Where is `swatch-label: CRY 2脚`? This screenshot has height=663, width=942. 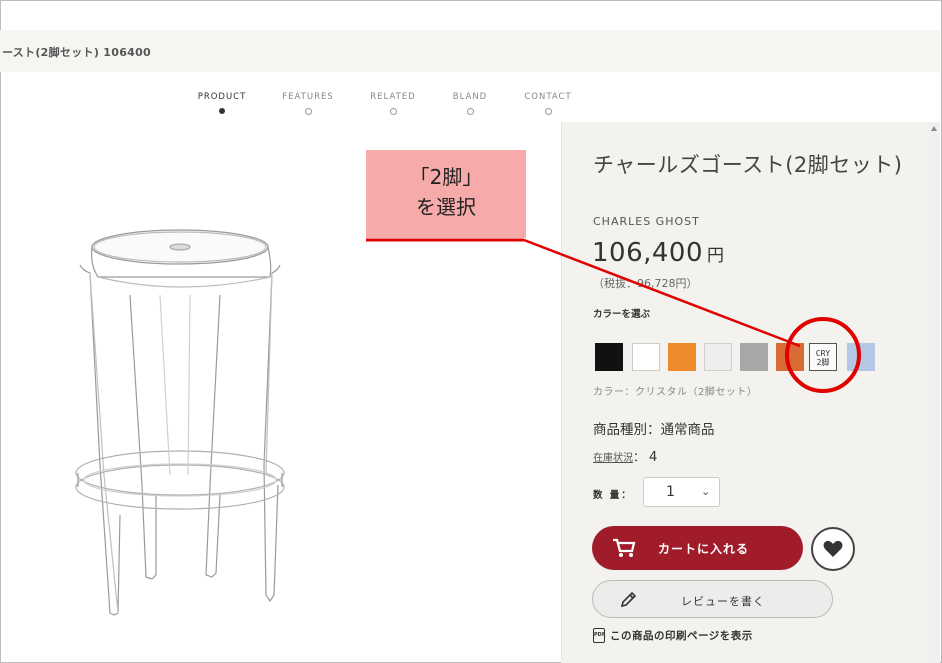 swatch-label: CRY 2脚 is located at coordinates (823, 355).